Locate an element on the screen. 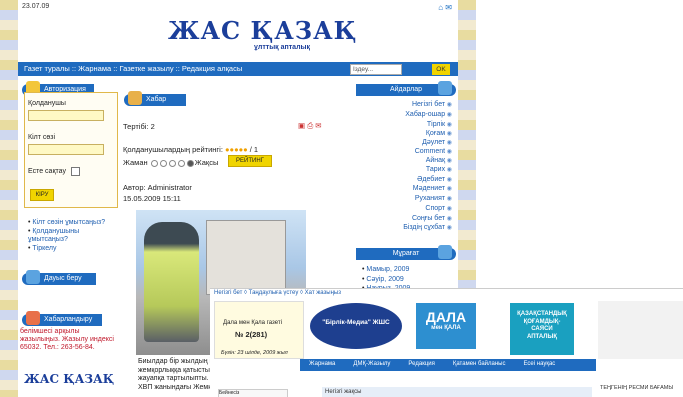 The width and height of the screenshot is (683, 397). category-item: Әдебиет is located at coordinates (434, 179).